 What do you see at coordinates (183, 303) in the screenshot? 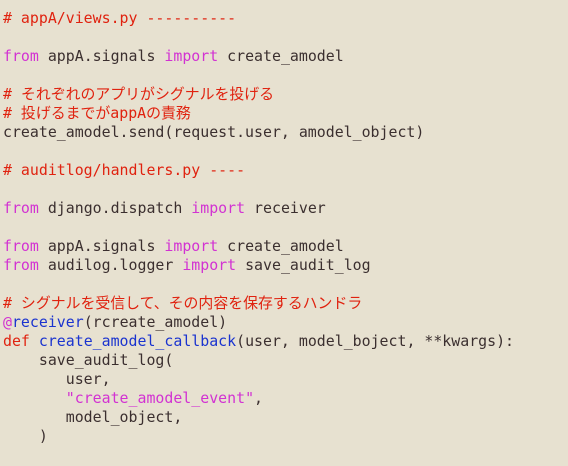
I see `code-token-comment: # シグナルを受信して、その内容を保存するハンドラ` at bounding box center [183, 303].